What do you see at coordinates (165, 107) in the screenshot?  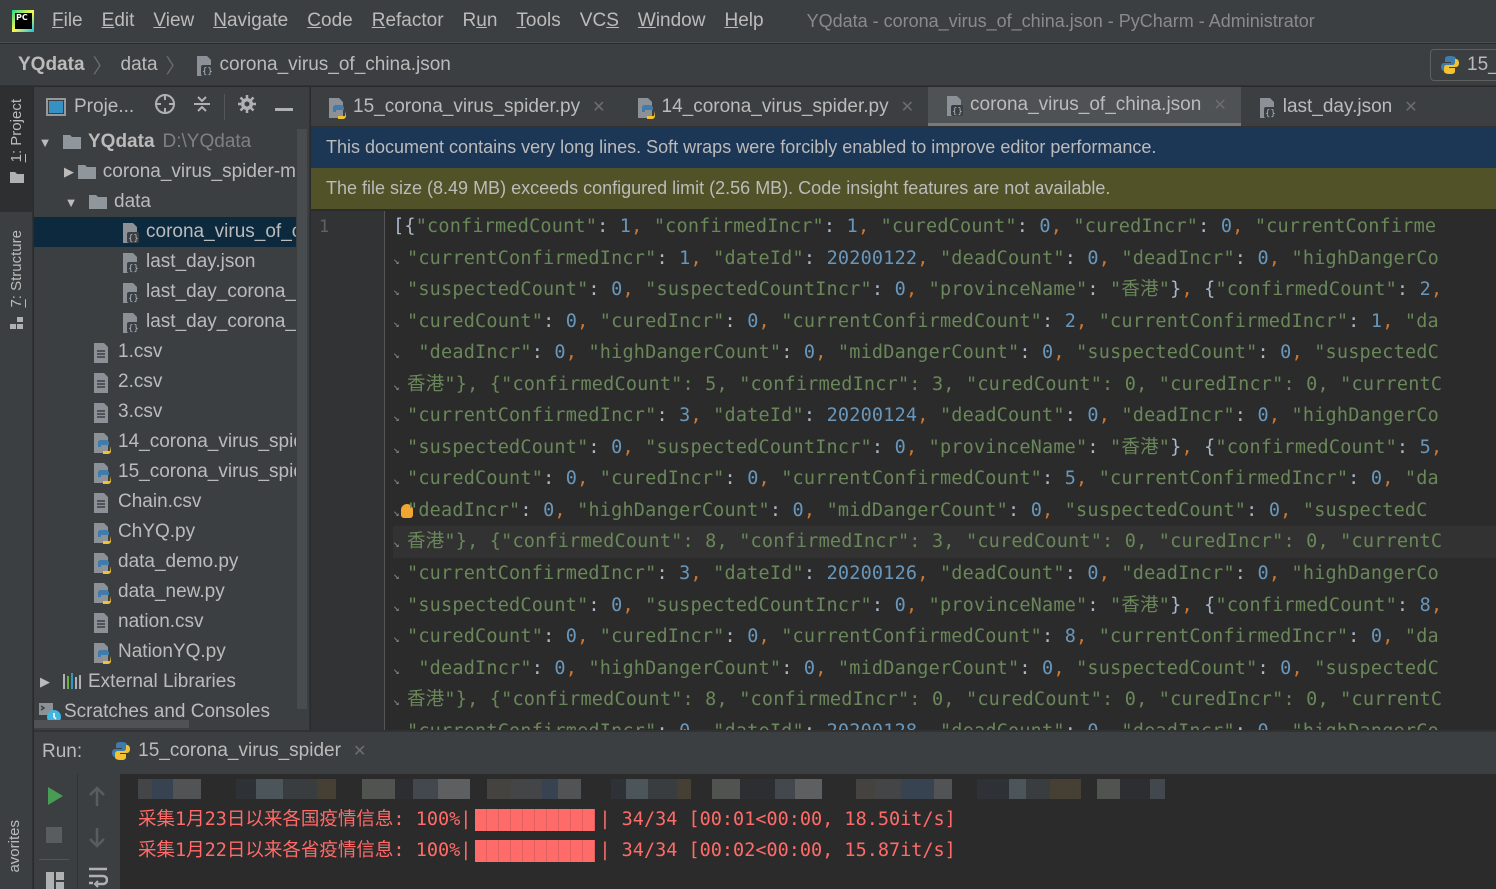 I see `locate-file-icon` at bounding box center [165, 107].